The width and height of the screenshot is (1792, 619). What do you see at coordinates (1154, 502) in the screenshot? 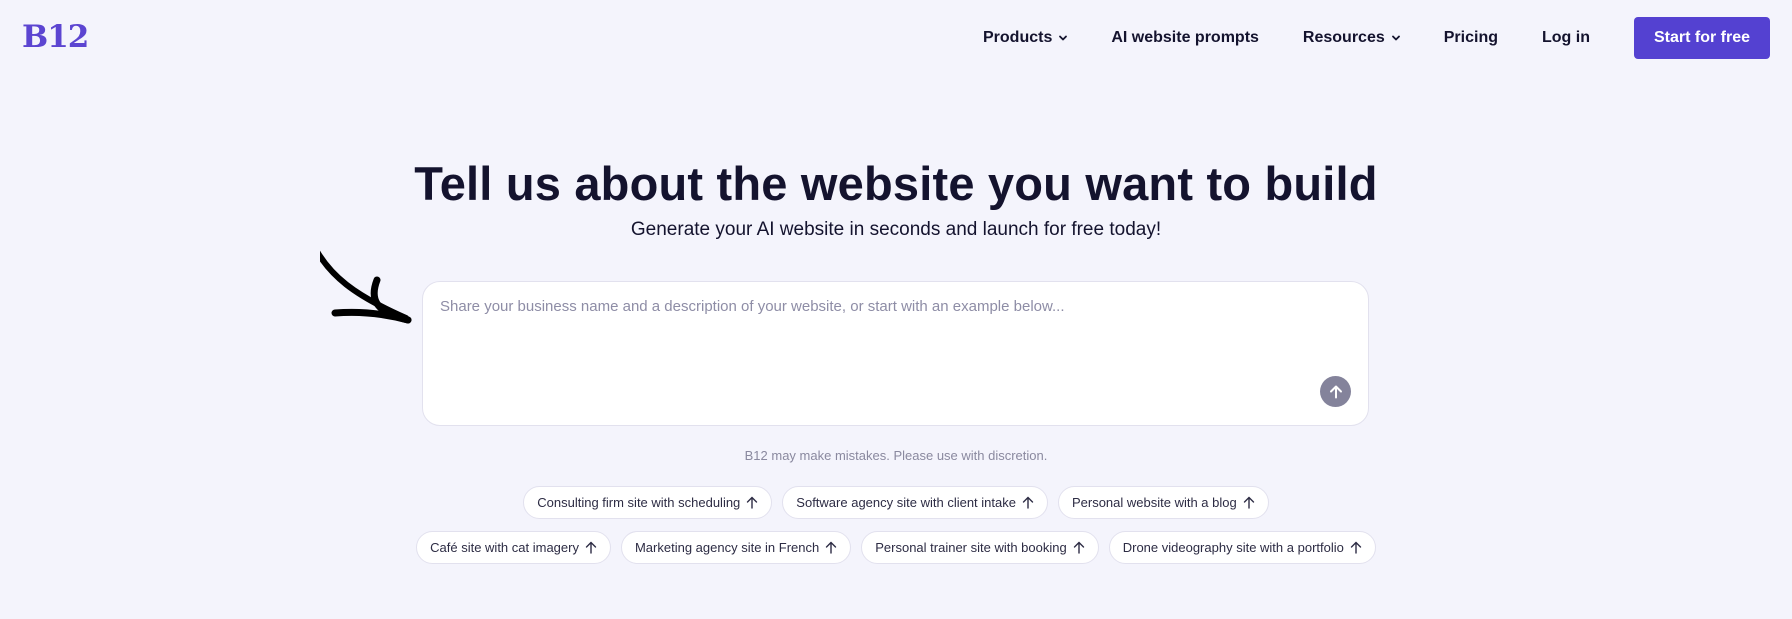
I see `example-chip-label: Personal website with a blog` at bounding box center [1154, 502].